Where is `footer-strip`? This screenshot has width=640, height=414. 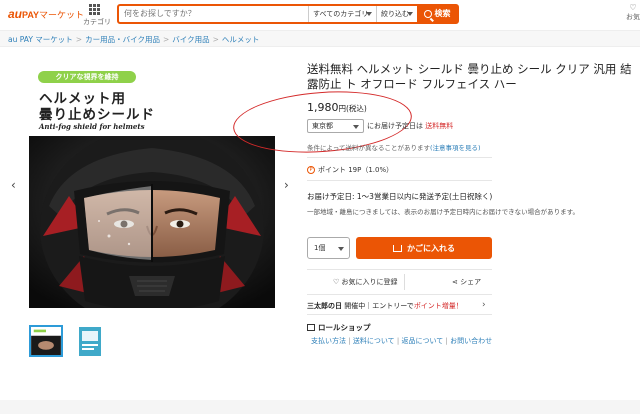
footer-strip is located at coordinates (320, 407).